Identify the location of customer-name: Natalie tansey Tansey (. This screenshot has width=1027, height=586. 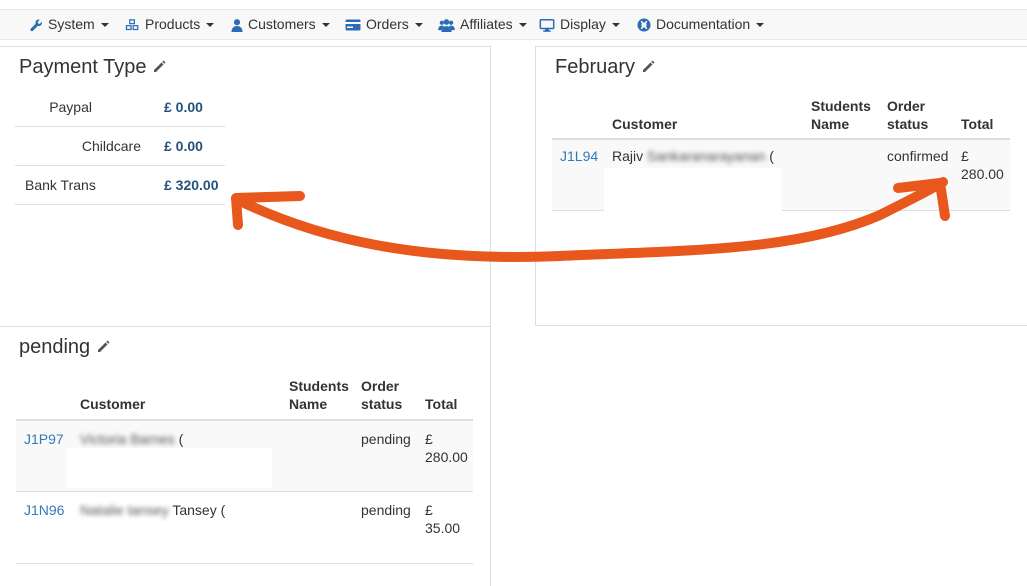
(152, 510).